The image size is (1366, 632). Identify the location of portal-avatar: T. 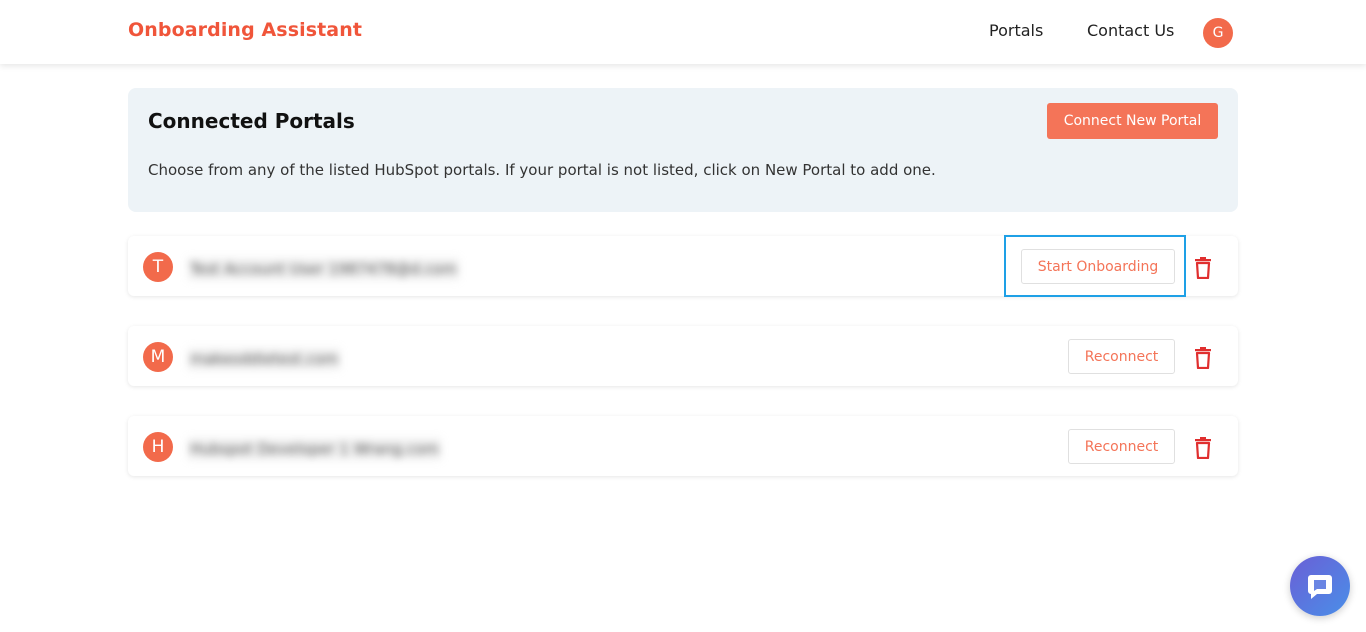
(158, 267).